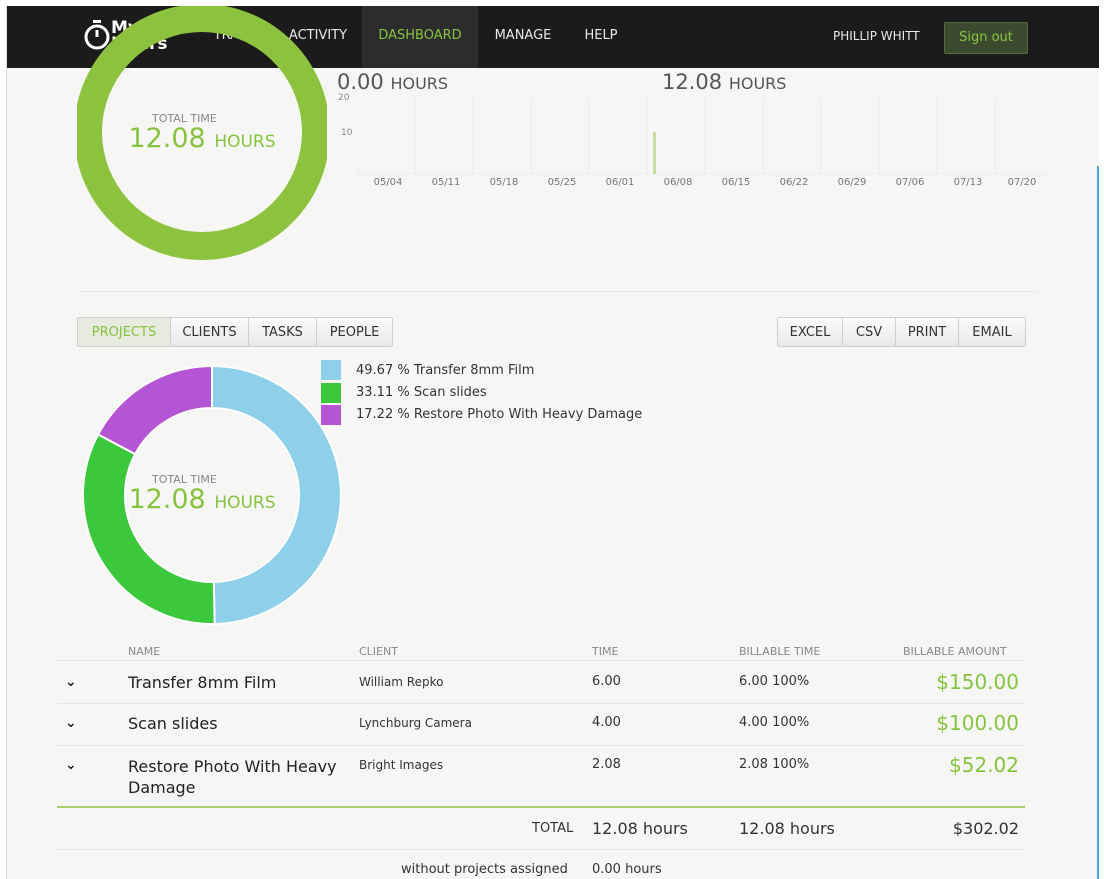 The height and width of the screenshot is (879, 1104). I want to click on daily-hours-bar-chart, so click(702, 136).